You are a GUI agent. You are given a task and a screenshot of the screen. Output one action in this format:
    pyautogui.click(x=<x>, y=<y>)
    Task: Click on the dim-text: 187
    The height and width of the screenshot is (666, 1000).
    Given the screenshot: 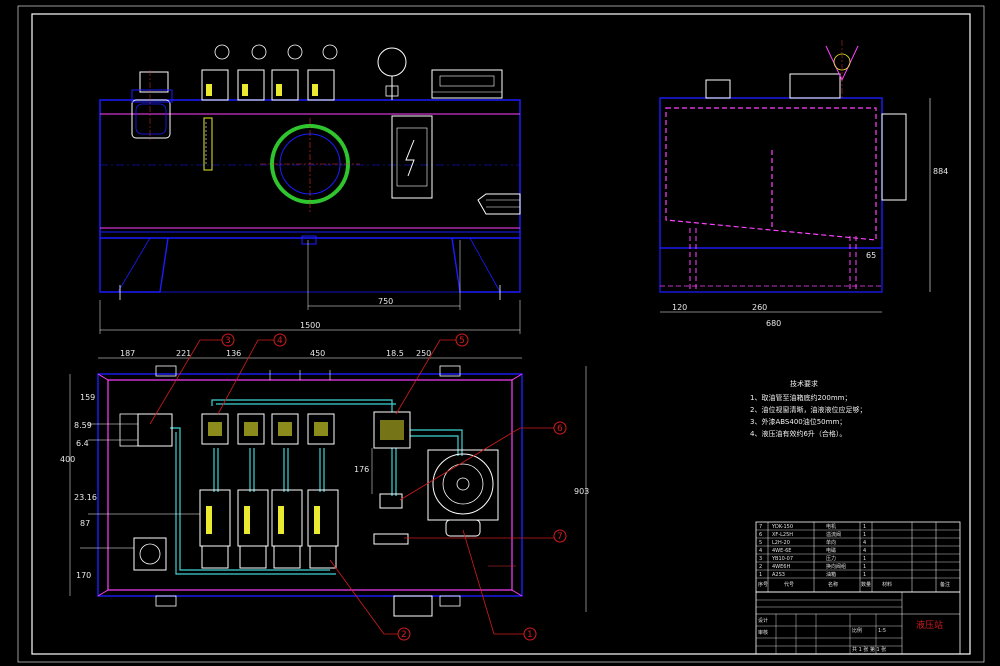 What is the action you would take?
    pyautogui.click(x=127, y=353)
    